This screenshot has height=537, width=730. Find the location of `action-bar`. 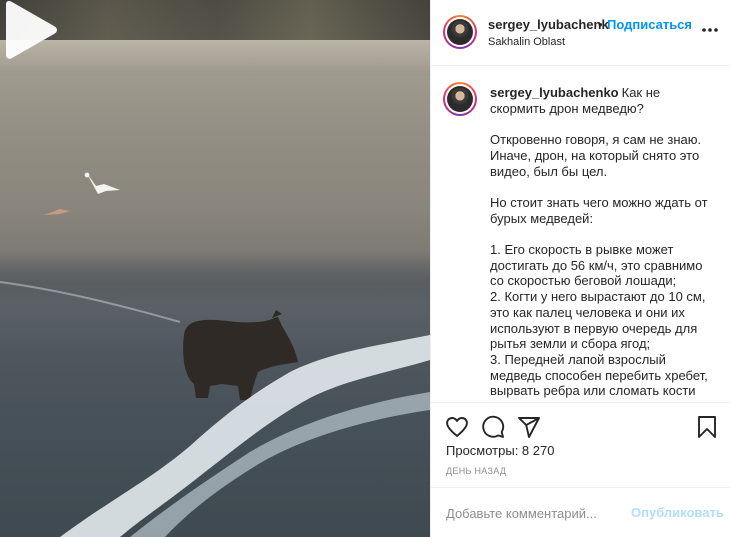

action-bar is located at coordinates (580, 424).